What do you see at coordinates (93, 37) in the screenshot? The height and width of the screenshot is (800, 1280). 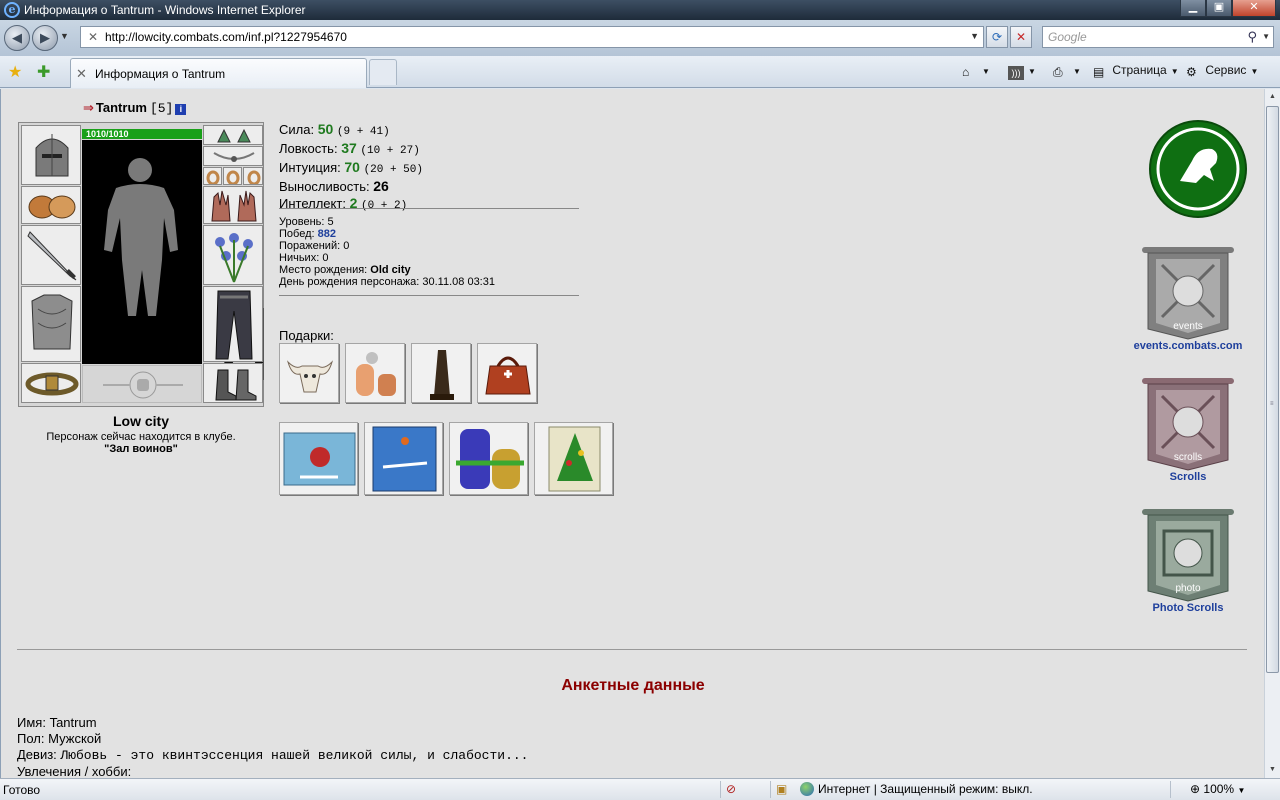 I see `site-favicon-icon: ✕` at bounding box center [93, 37].